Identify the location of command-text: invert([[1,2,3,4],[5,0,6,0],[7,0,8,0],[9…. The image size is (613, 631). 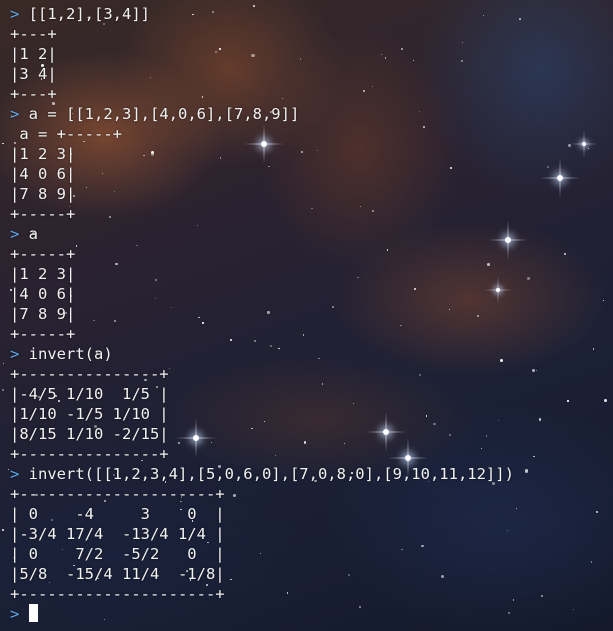
(266, 474).